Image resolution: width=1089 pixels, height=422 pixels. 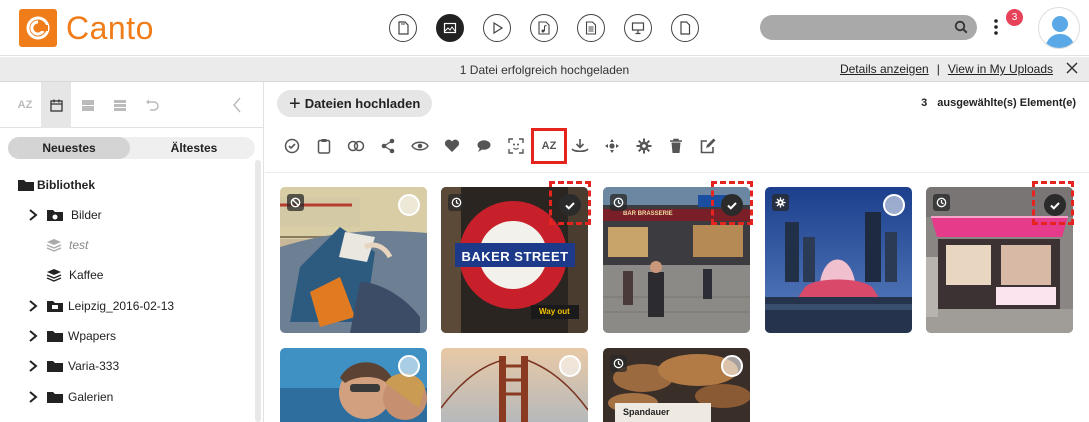 I want to click on tree-item-label: Wpapers, so click(x=92, y=336).